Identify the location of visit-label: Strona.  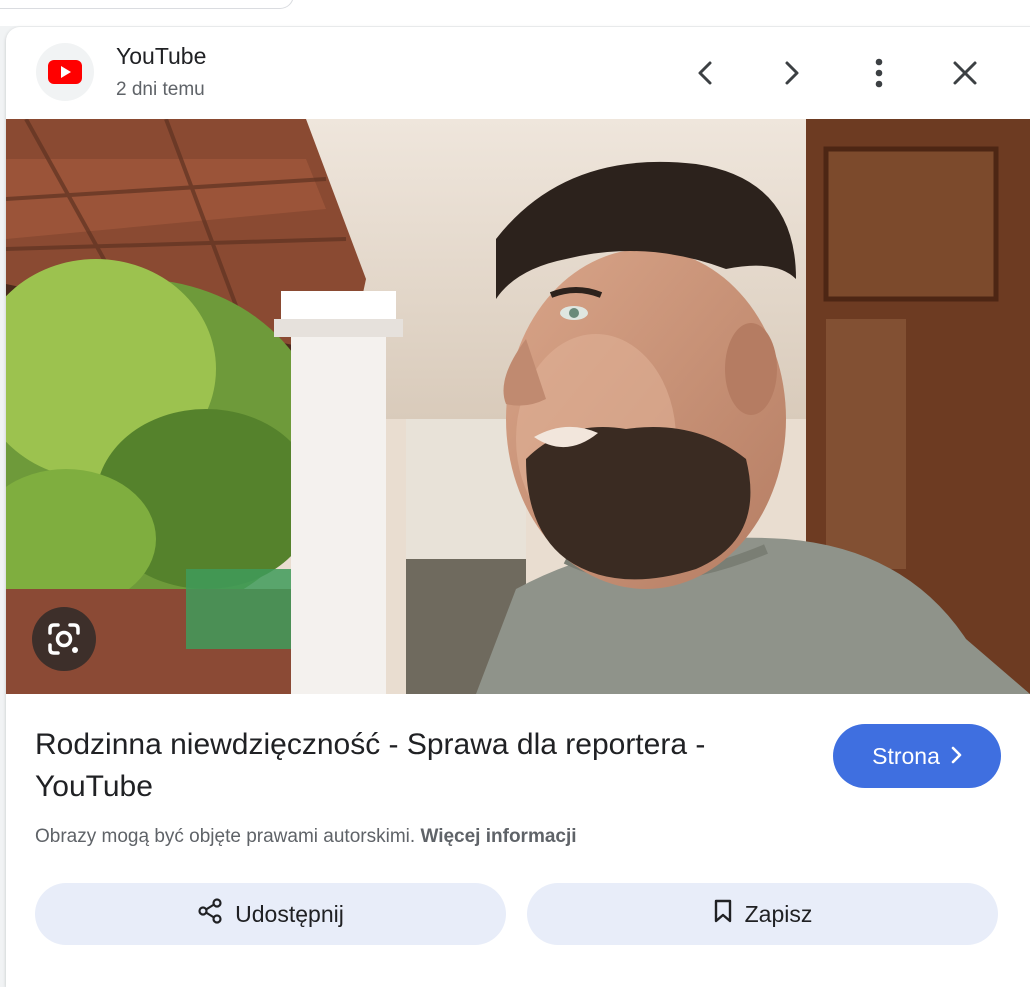
(906, 755).